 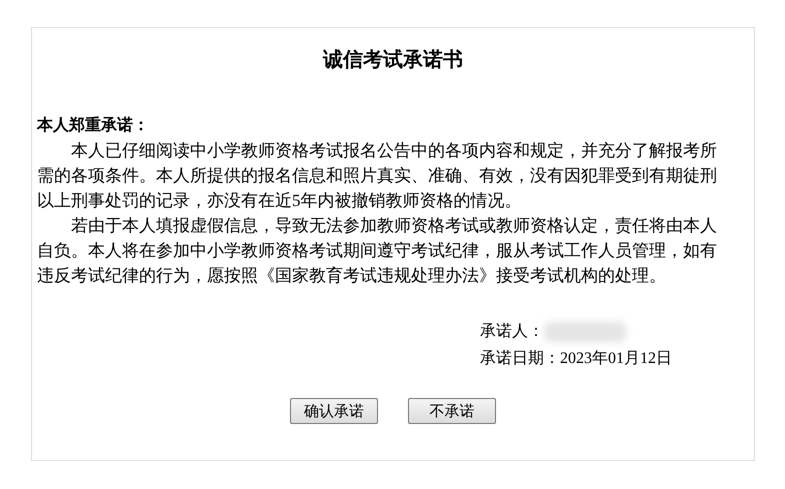 What do you see at coordinates (452, 411) in the screenshot?
I see `decline-button: 不承诺` at bounding box center [452, 411].